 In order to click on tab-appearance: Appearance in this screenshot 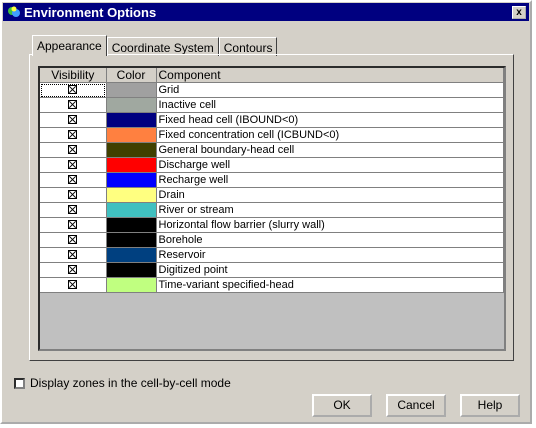, I will do `click(69, 45)`.